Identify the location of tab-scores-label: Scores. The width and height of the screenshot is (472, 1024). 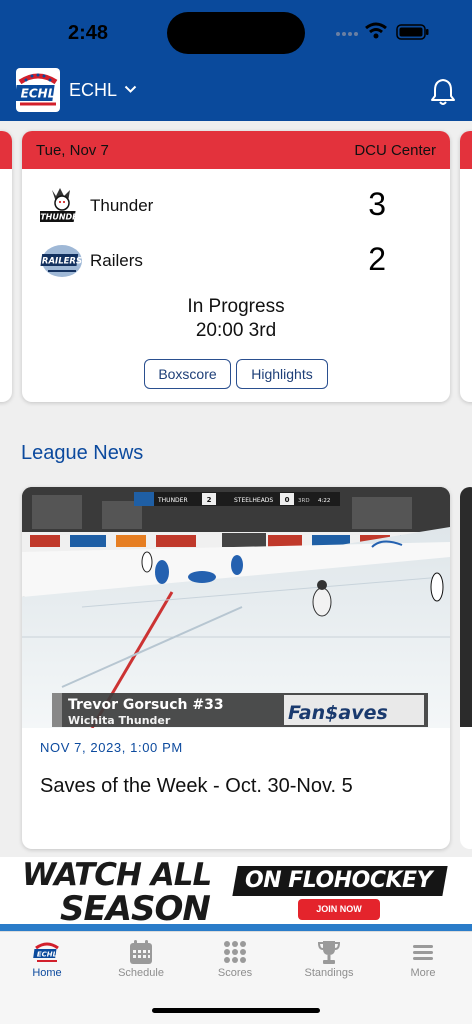
(235, 973).